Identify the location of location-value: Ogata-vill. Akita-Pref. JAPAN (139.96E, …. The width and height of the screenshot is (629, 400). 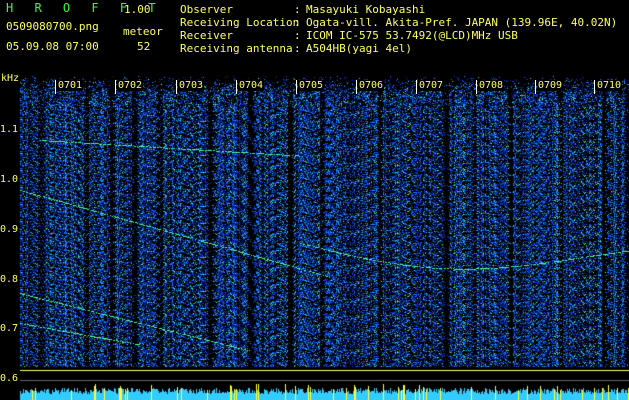
(462, 22).